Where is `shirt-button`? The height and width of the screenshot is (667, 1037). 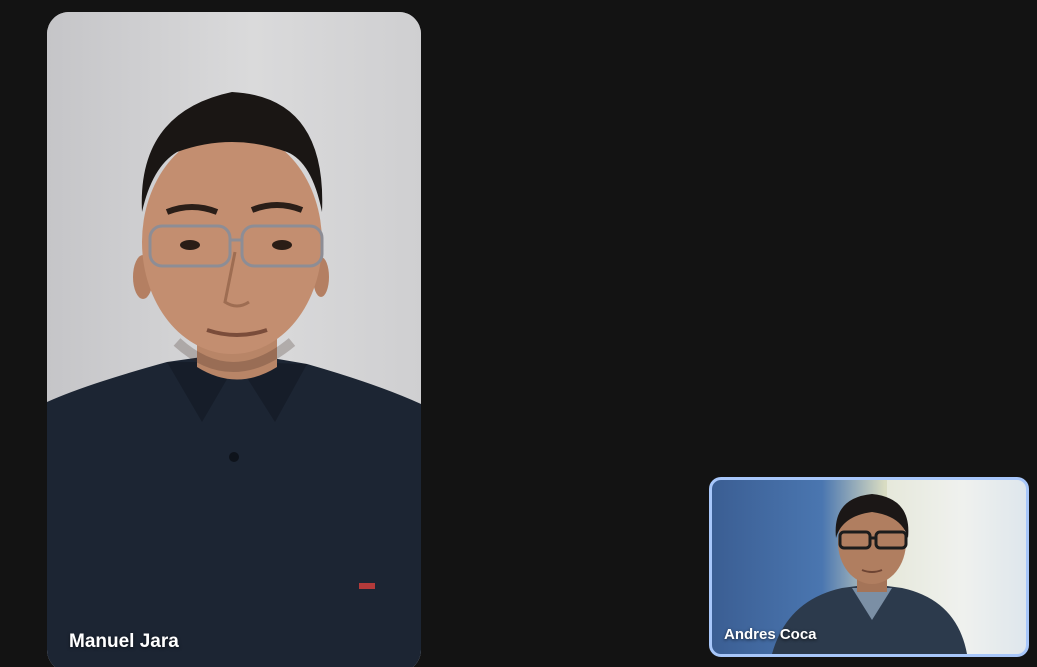
shirt-button is located at coordinates (234, 457).